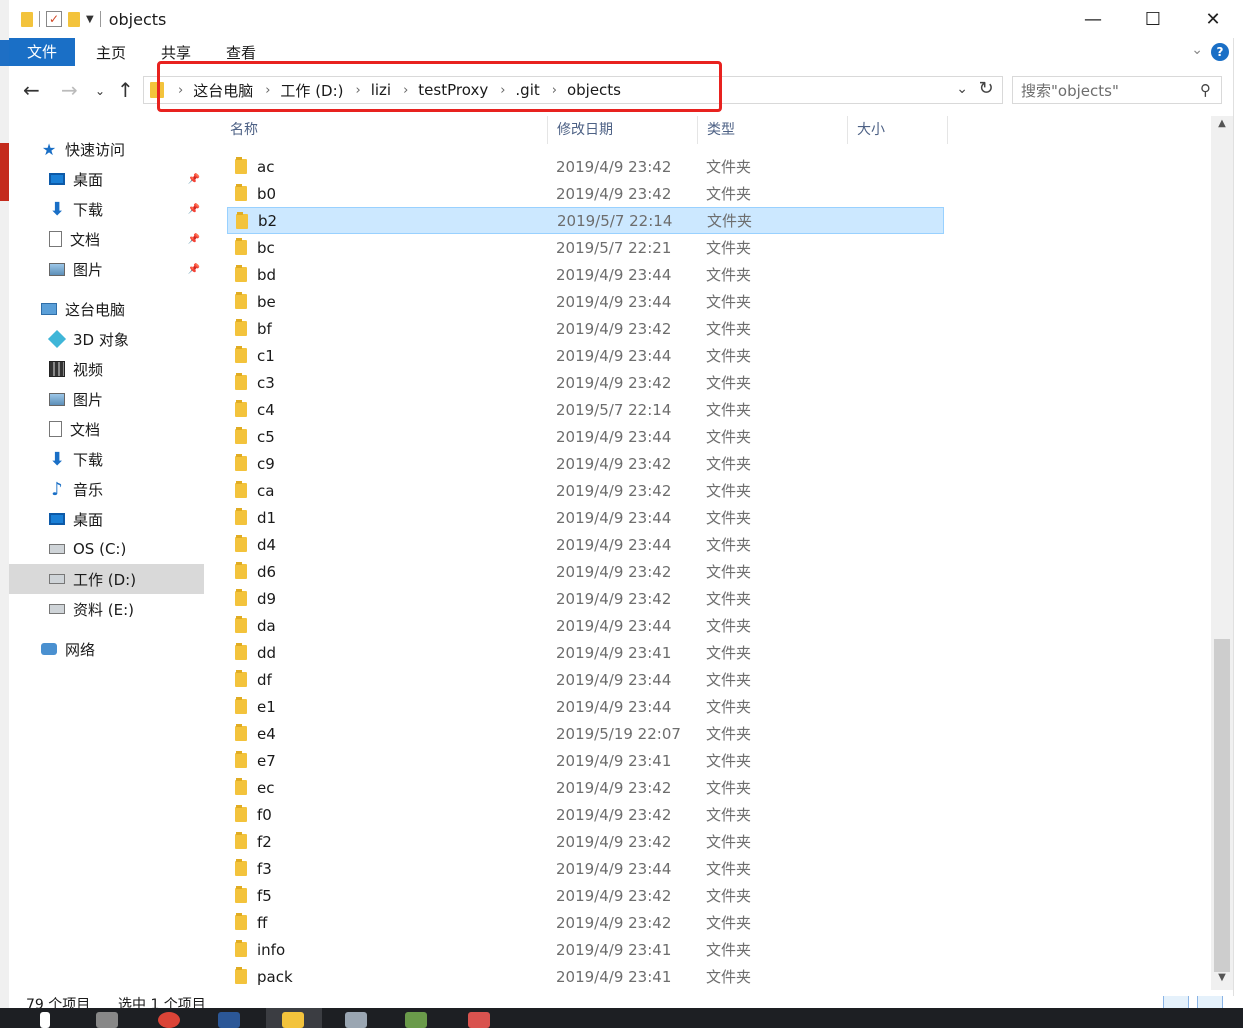 The width and height of the screenshot is (1243, 1028). I want to click on file-row: b0 2019/4/9 23:42 文件夹, so click(585, 193).